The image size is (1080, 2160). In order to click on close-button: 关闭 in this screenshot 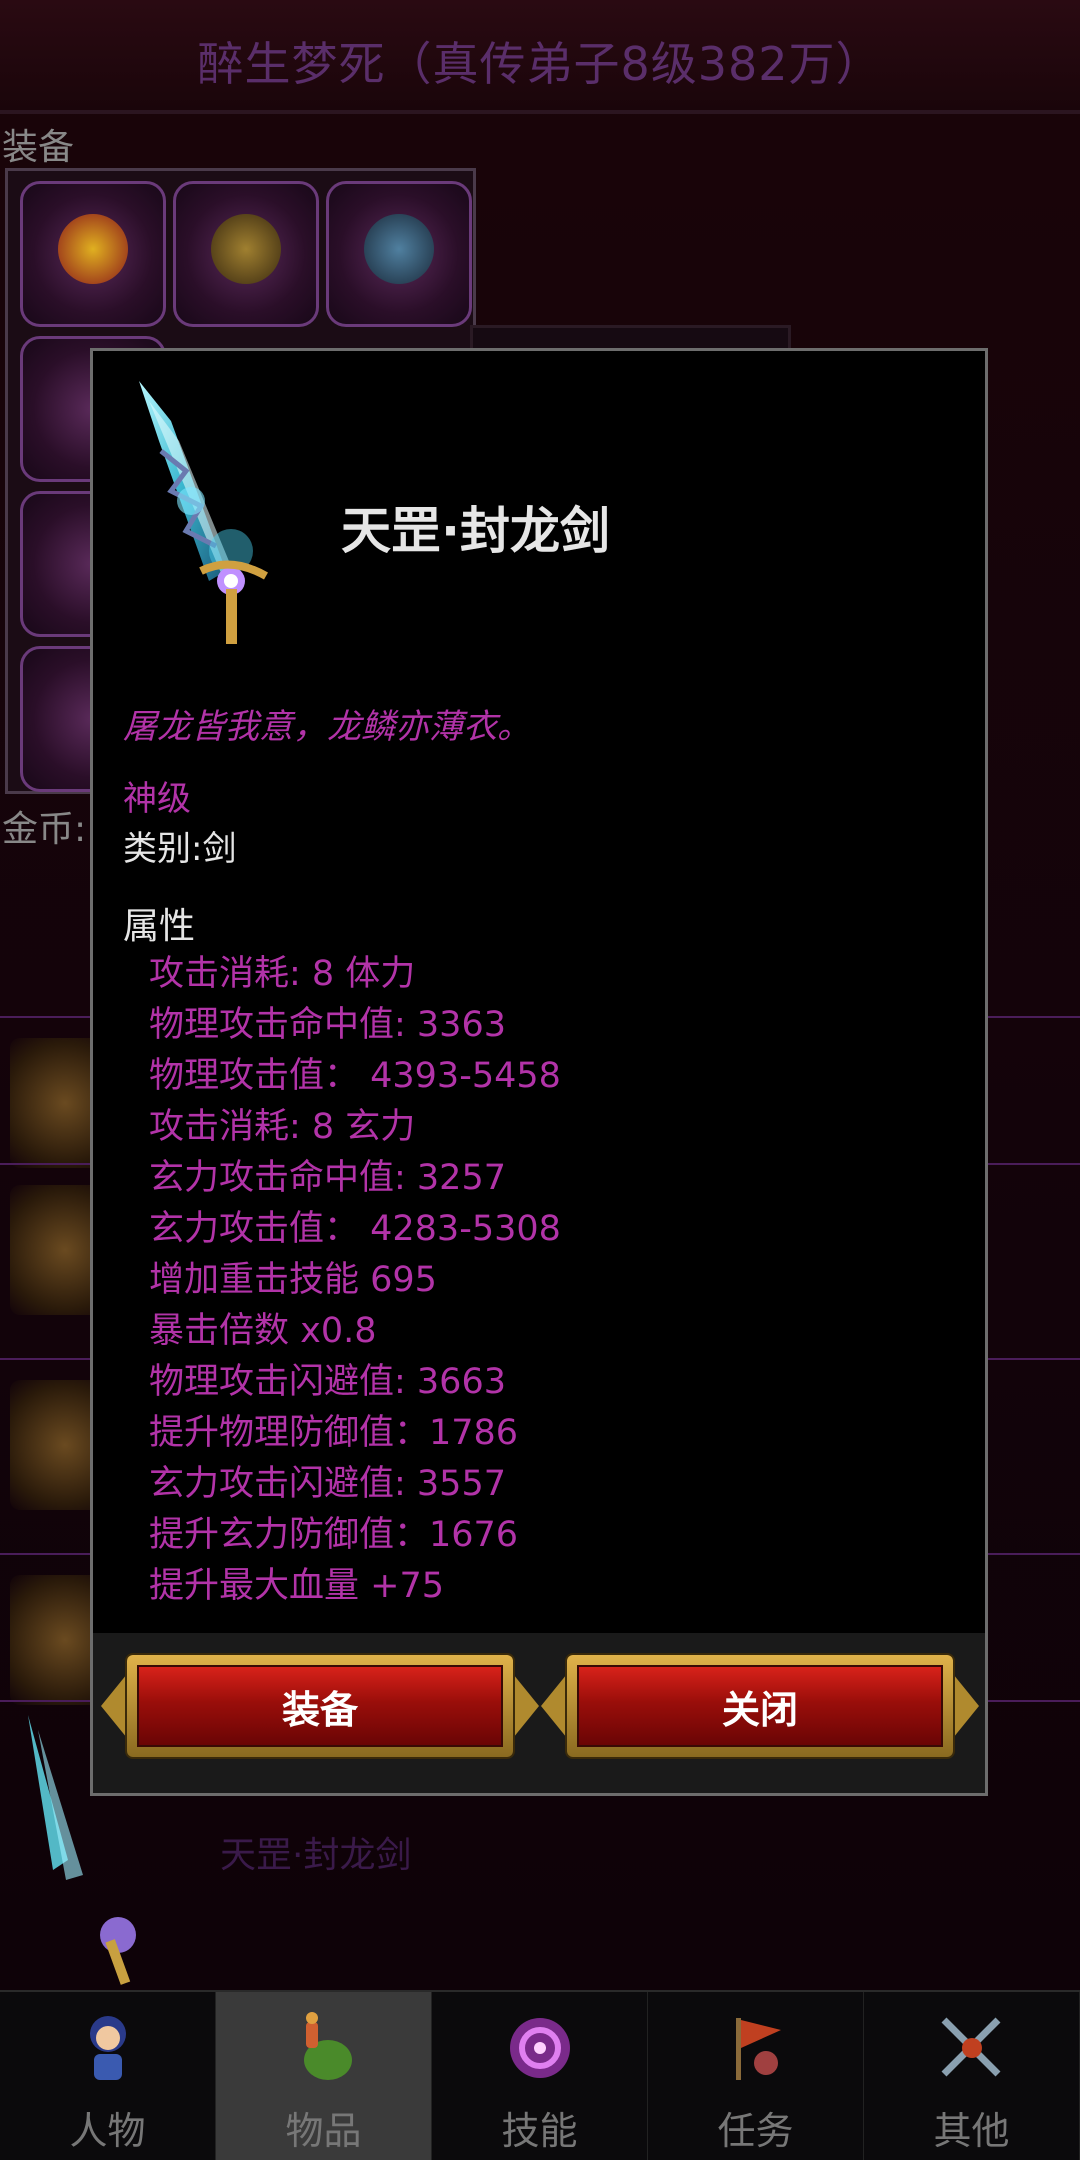, I will do `click(760, 1706)`.